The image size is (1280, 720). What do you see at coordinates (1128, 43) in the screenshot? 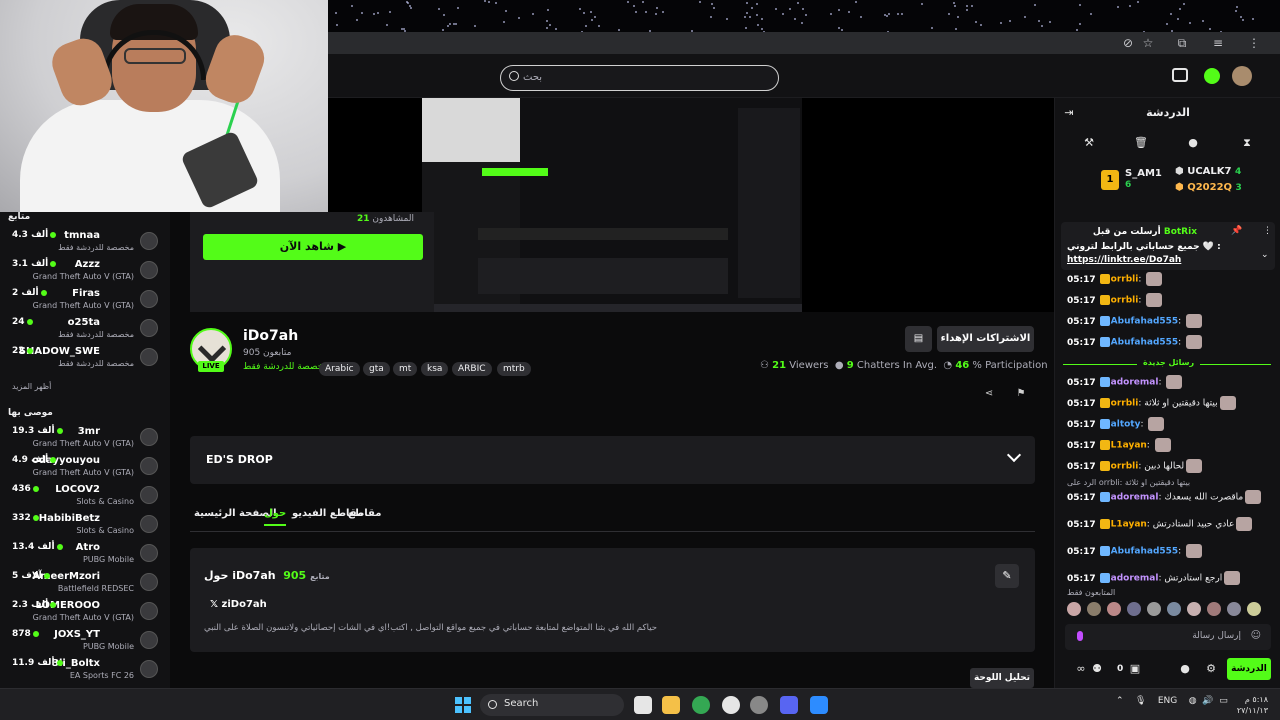
I see `eye-off-icon: ⊘` at bounding box center [1128, 43].